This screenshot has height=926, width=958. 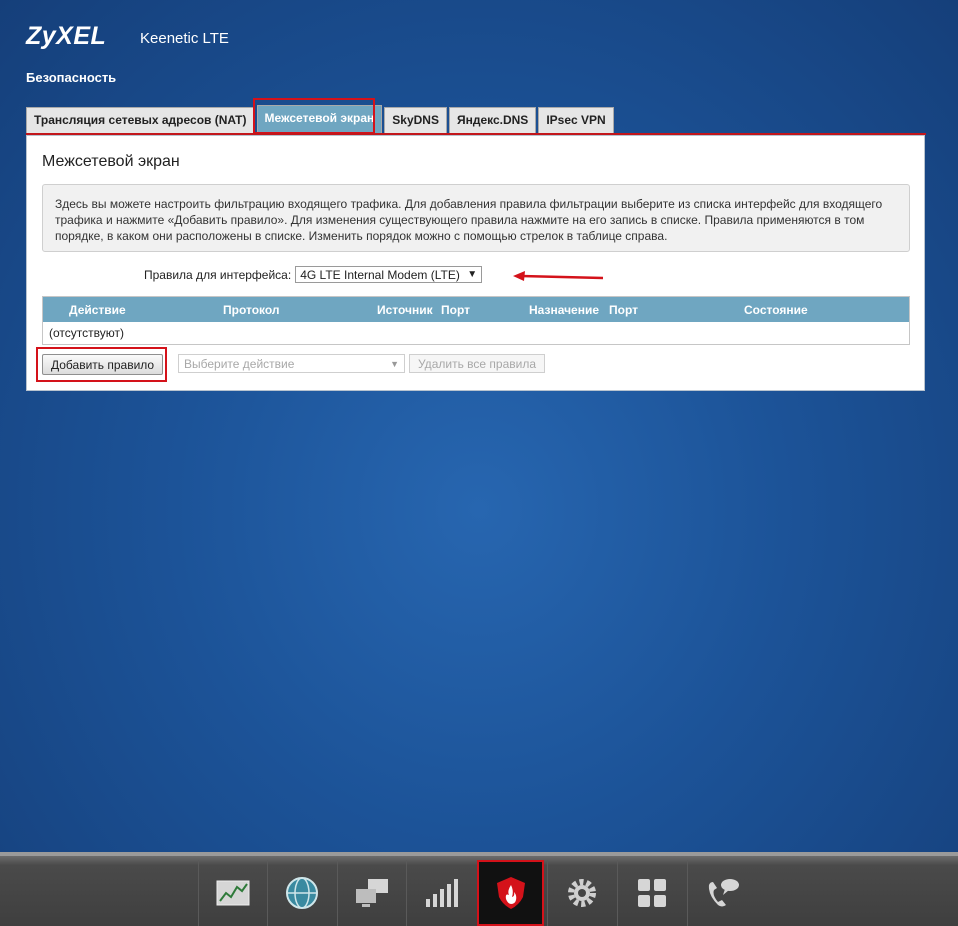 I want to click on bottom-dock, so click(x=479, y=889).